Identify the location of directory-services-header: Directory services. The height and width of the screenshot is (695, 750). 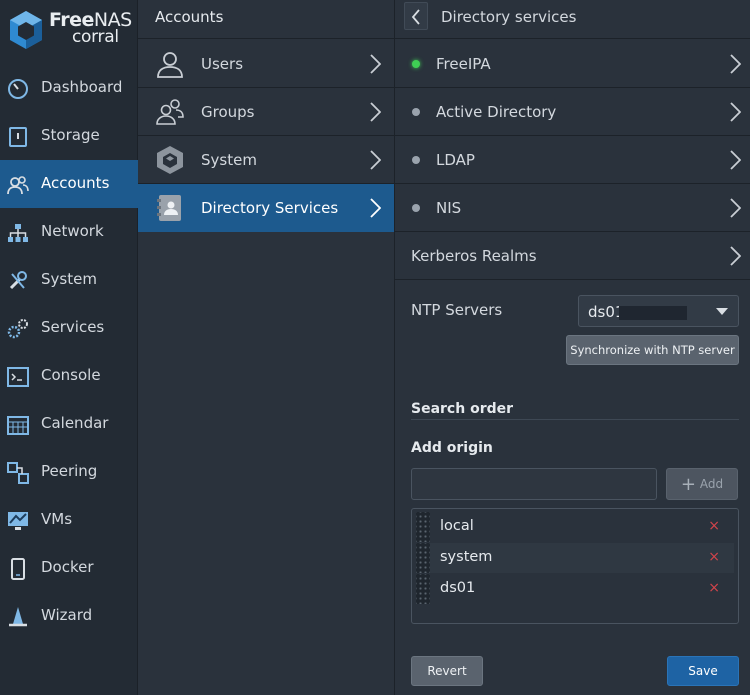
(572, 19).